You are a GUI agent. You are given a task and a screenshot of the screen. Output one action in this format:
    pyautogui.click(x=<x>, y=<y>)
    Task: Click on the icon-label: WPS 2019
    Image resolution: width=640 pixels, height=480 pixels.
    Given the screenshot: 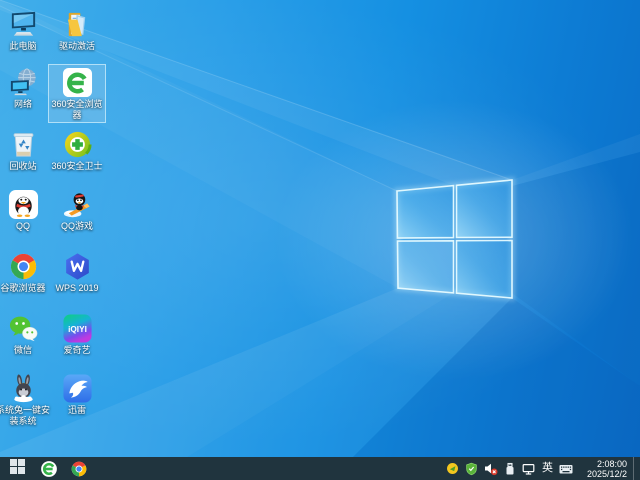 What is the action you would take?
    pyautogui.click(x=77, y=288)
    